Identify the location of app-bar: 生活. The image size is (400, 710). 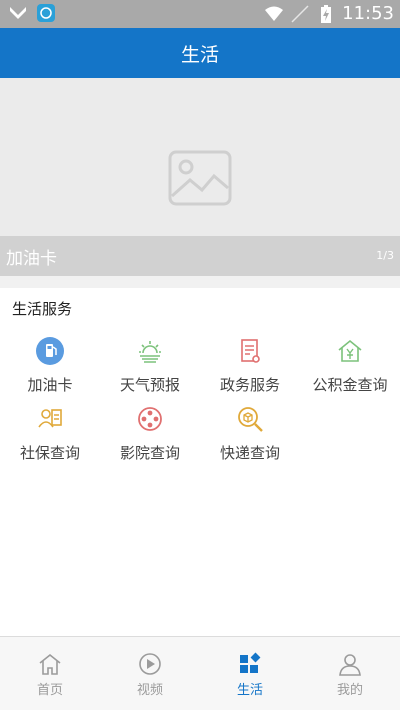
(200, 53).